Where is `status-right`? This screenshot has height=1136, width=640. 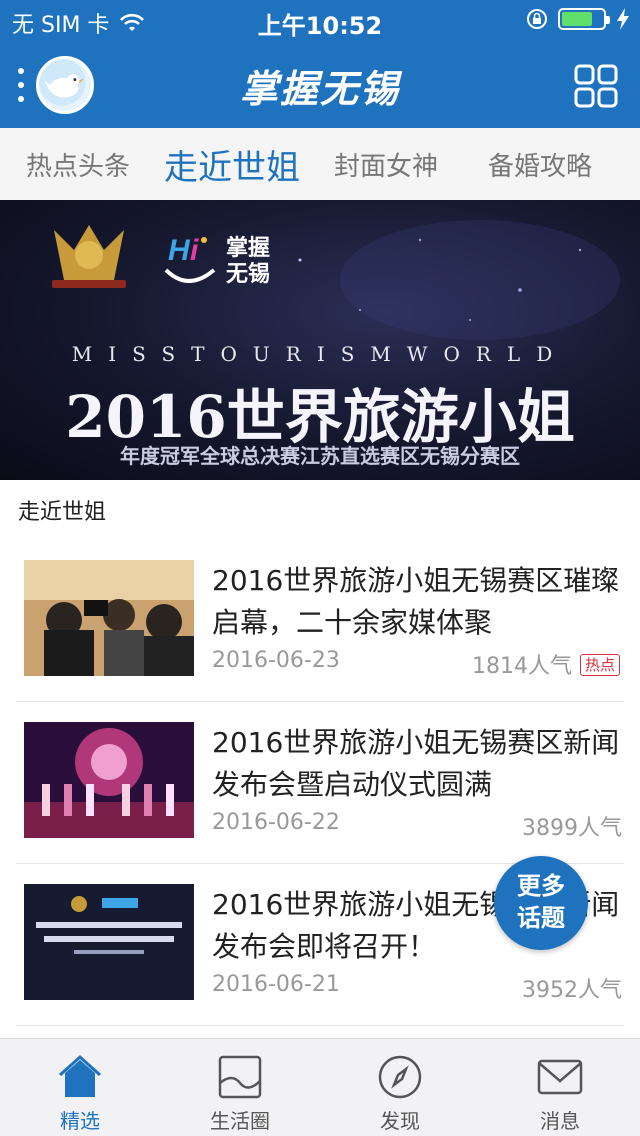
status-right is located at coordinates (578, 19).